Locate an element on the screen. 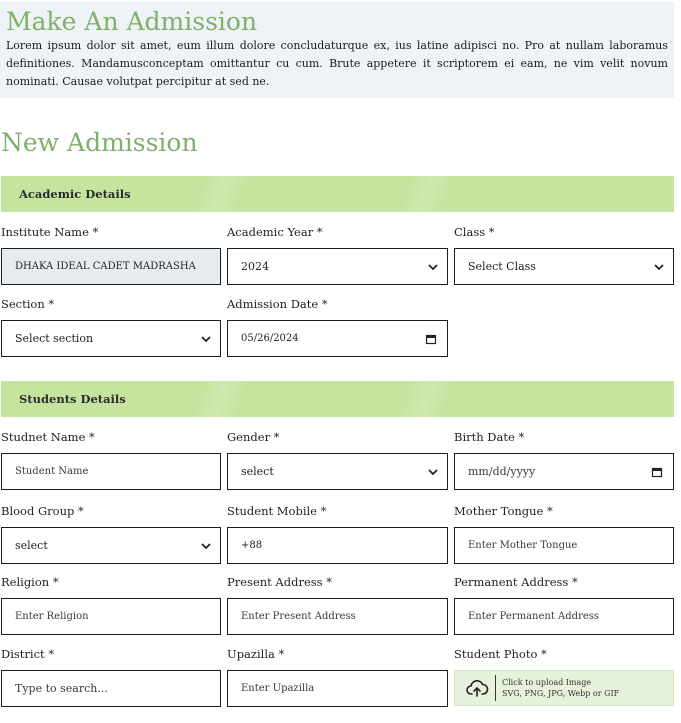 The image size is (681, 723). upload-line-2: SVG, PNG, JPG, Webp or GIF is located at coordinates (561, 693).